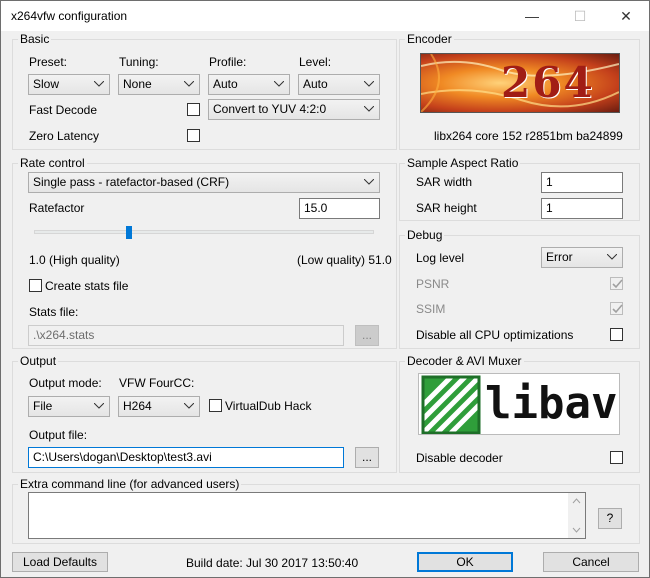 The image size is (650, 578). I want to click on output-mode-label: Output mode:, so click(65, 383).